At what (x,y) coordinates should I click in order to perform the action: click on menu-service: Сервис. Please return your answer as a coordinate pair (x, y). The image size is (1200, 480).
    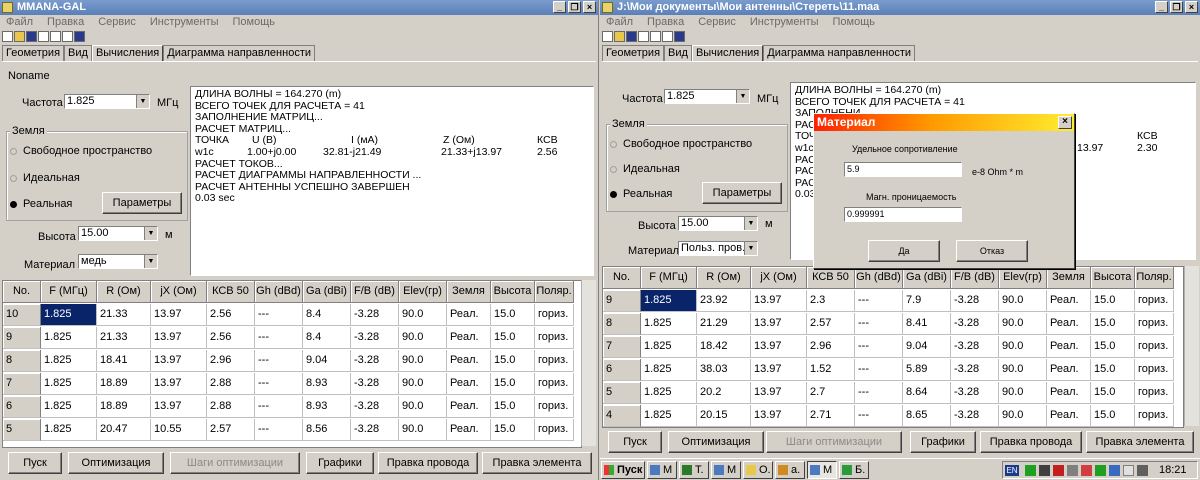
    Looking at the image, I should click on (117, 22).